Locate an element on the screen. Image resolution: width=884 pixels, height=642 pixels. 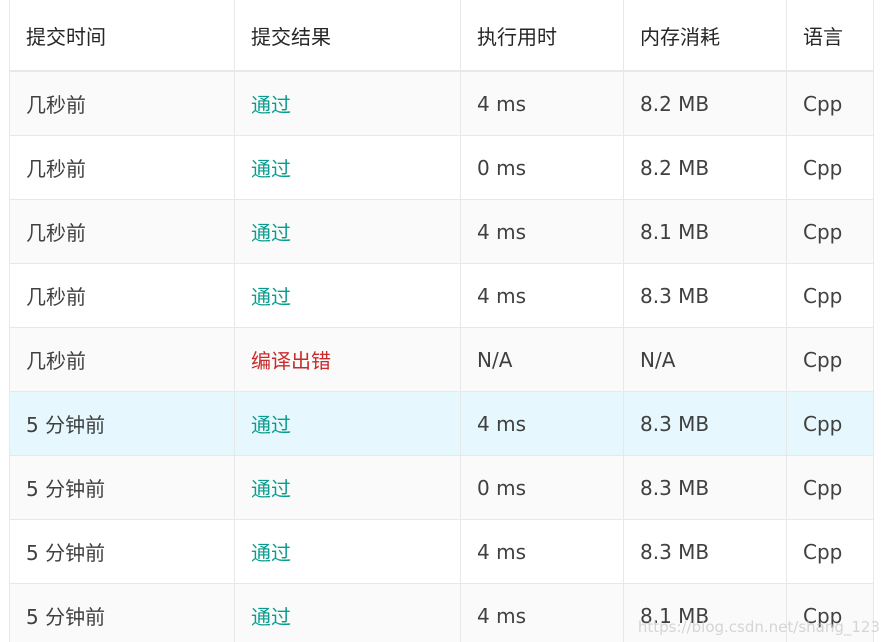
header-submit-time: 提交时间 is located at coordinates (122, 36).